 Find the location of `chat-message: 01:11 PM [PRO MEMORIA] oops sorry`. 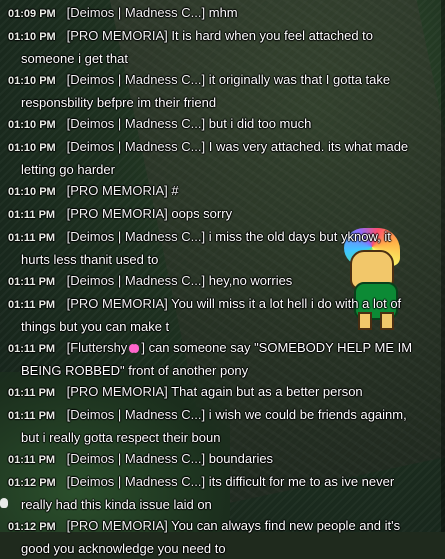

chat-message: 01:11 PM [PRO MEMORIA] oops sorry is located at coordinates (224, 214).